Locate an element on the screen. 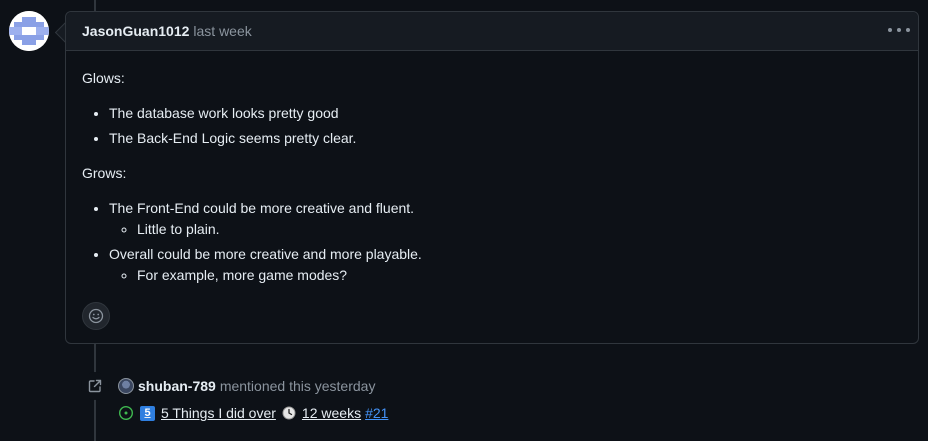 Image resolution: width=928 pixels, height=441 pixels. kebab-horizontal-icon is located at coordinates (899, 30).